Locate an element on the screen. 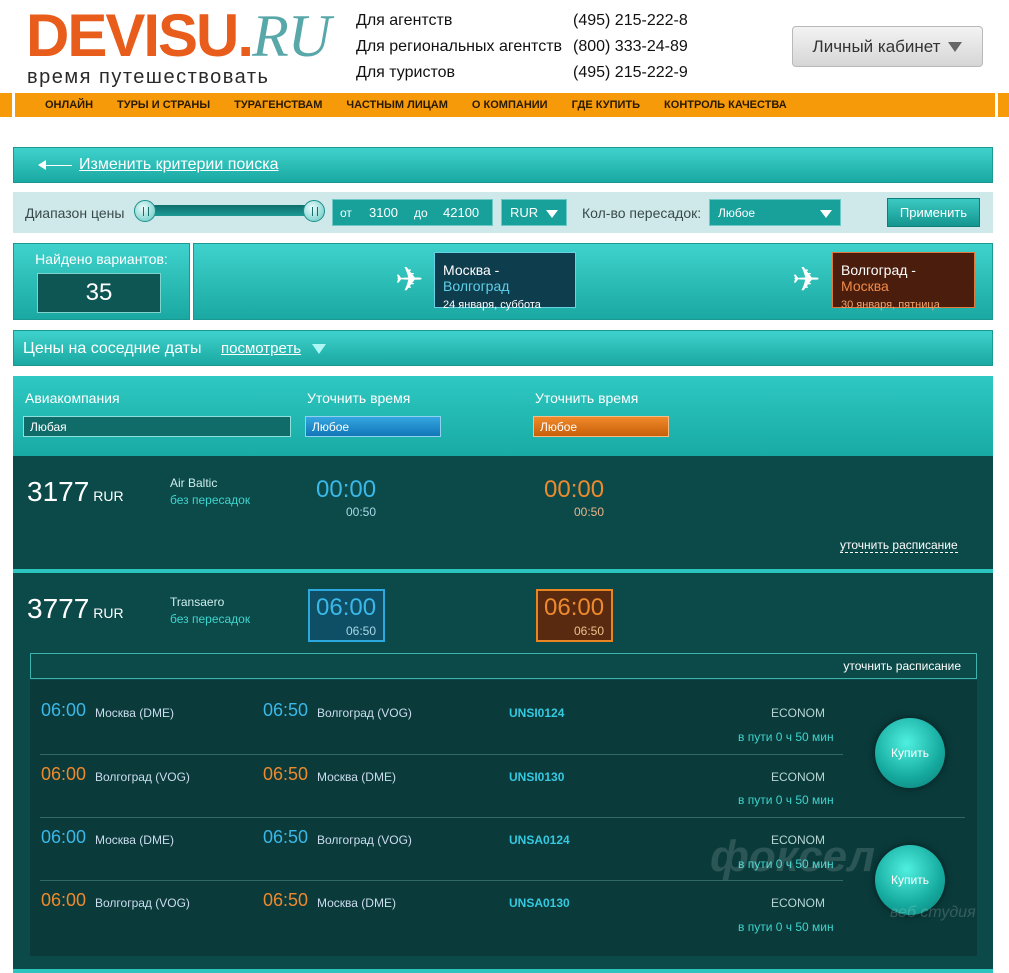 This screenshot has height=973, width=1009. personal-cabinet-button: Личный кабинет is located at coordinates (887, 46).